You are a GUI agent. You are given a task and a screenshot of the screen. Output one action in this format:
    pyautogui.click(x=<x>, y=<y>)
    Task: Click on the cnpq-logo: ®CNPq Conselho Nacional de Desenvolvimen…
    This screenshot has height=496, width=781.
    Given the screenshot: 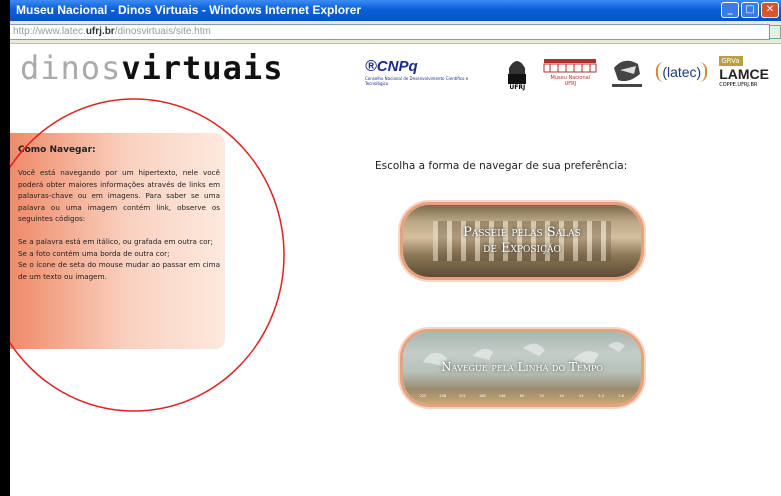 What is the action you would take?
    pyautogui.click(x=428, y=72)
    